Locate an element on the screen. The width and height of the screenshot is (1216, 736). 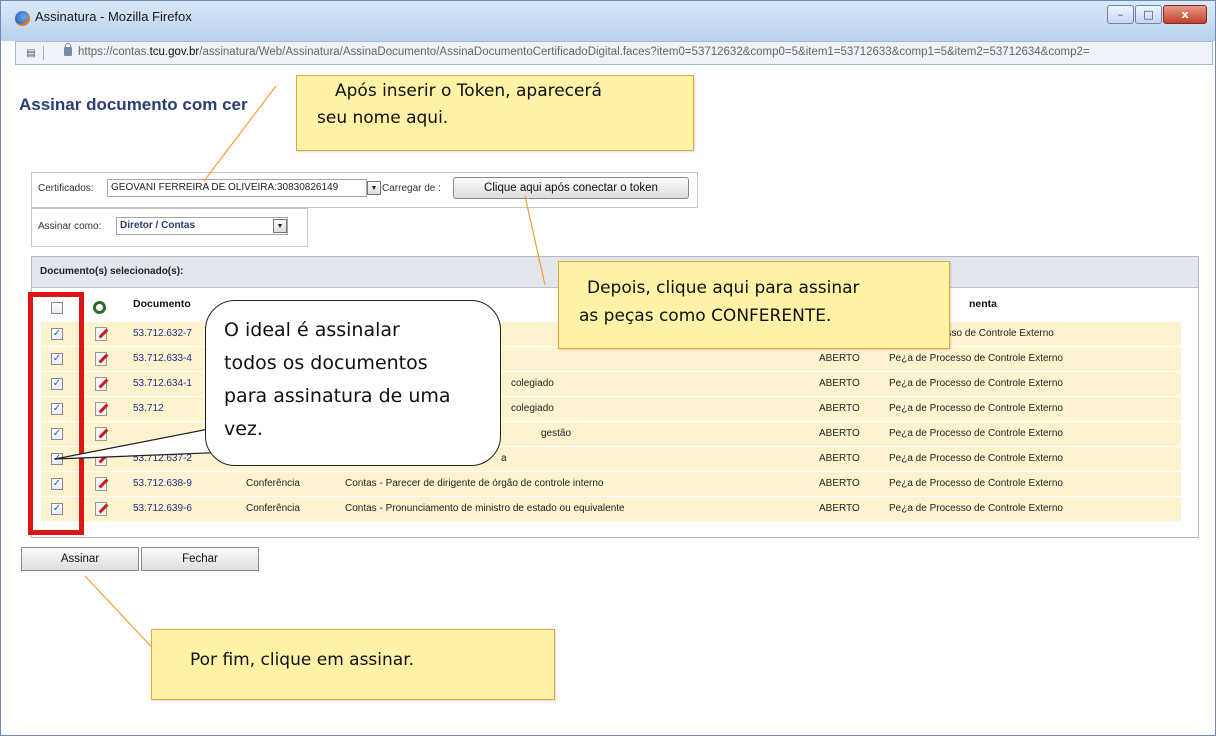
bubble-line: todos os documentos is located at coordinates (326, 363).